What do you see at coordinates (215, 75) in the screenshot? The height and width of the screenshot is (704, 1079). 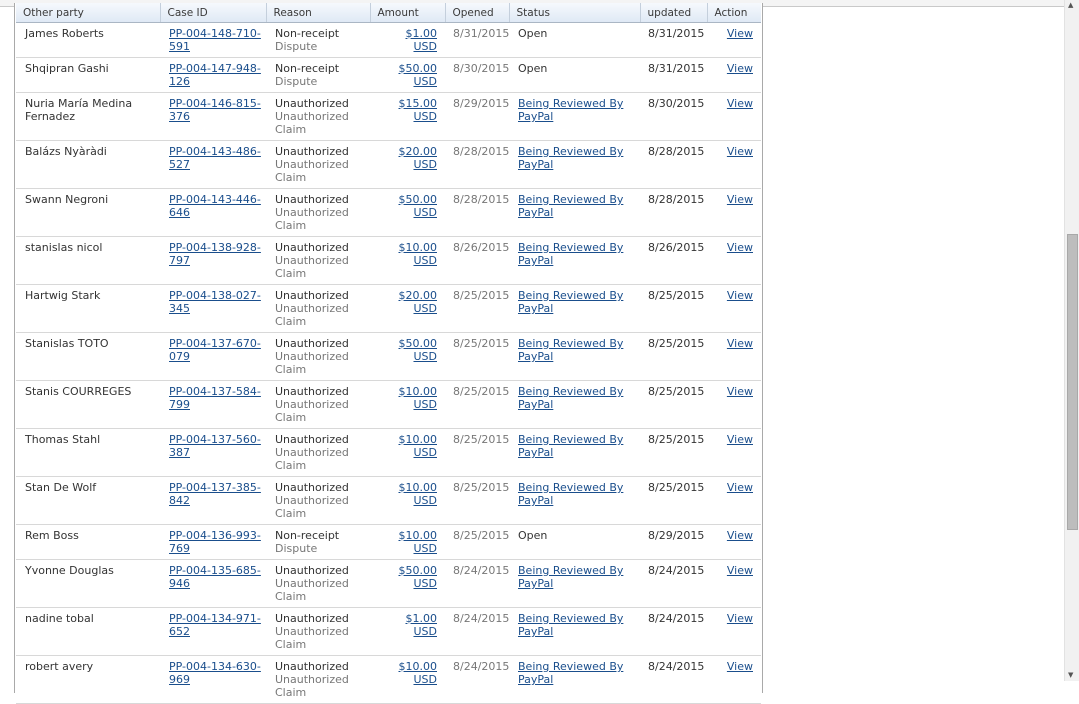 I see `case-id-link: PP-004-147-948-126` at bounding box center [215, 75].